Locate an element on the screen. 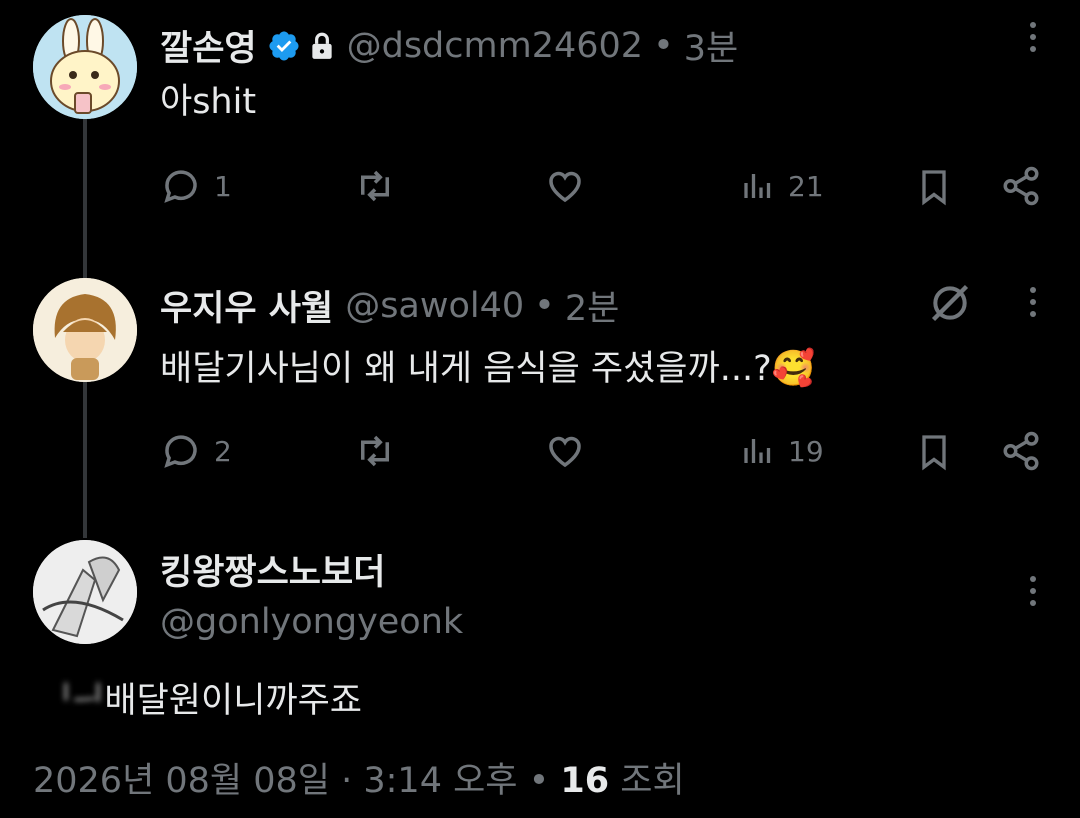 Image resolution: width=1080 pixels, height=818 pixels. tweet-text-prefix: ᅵᅴ is located at coordinates (72, 701).